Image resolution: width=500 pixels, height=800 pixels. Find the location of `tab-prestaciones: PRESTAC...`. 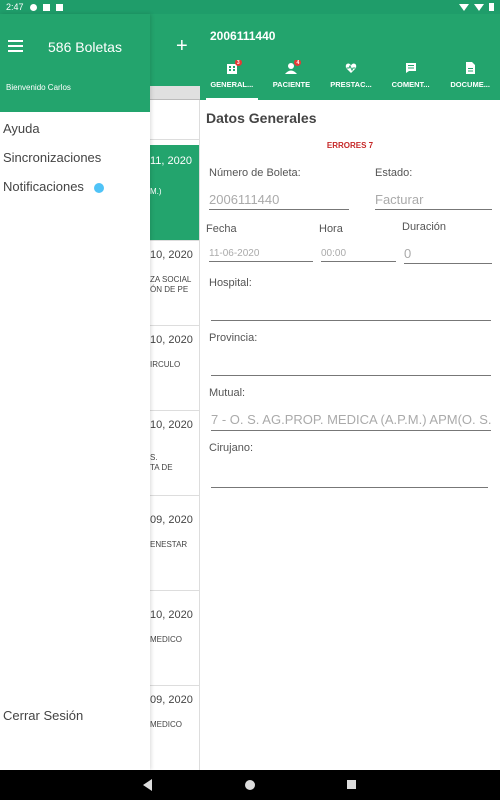

tab-prestaciones: PRESTAC... is located at coordinates (351, 80).